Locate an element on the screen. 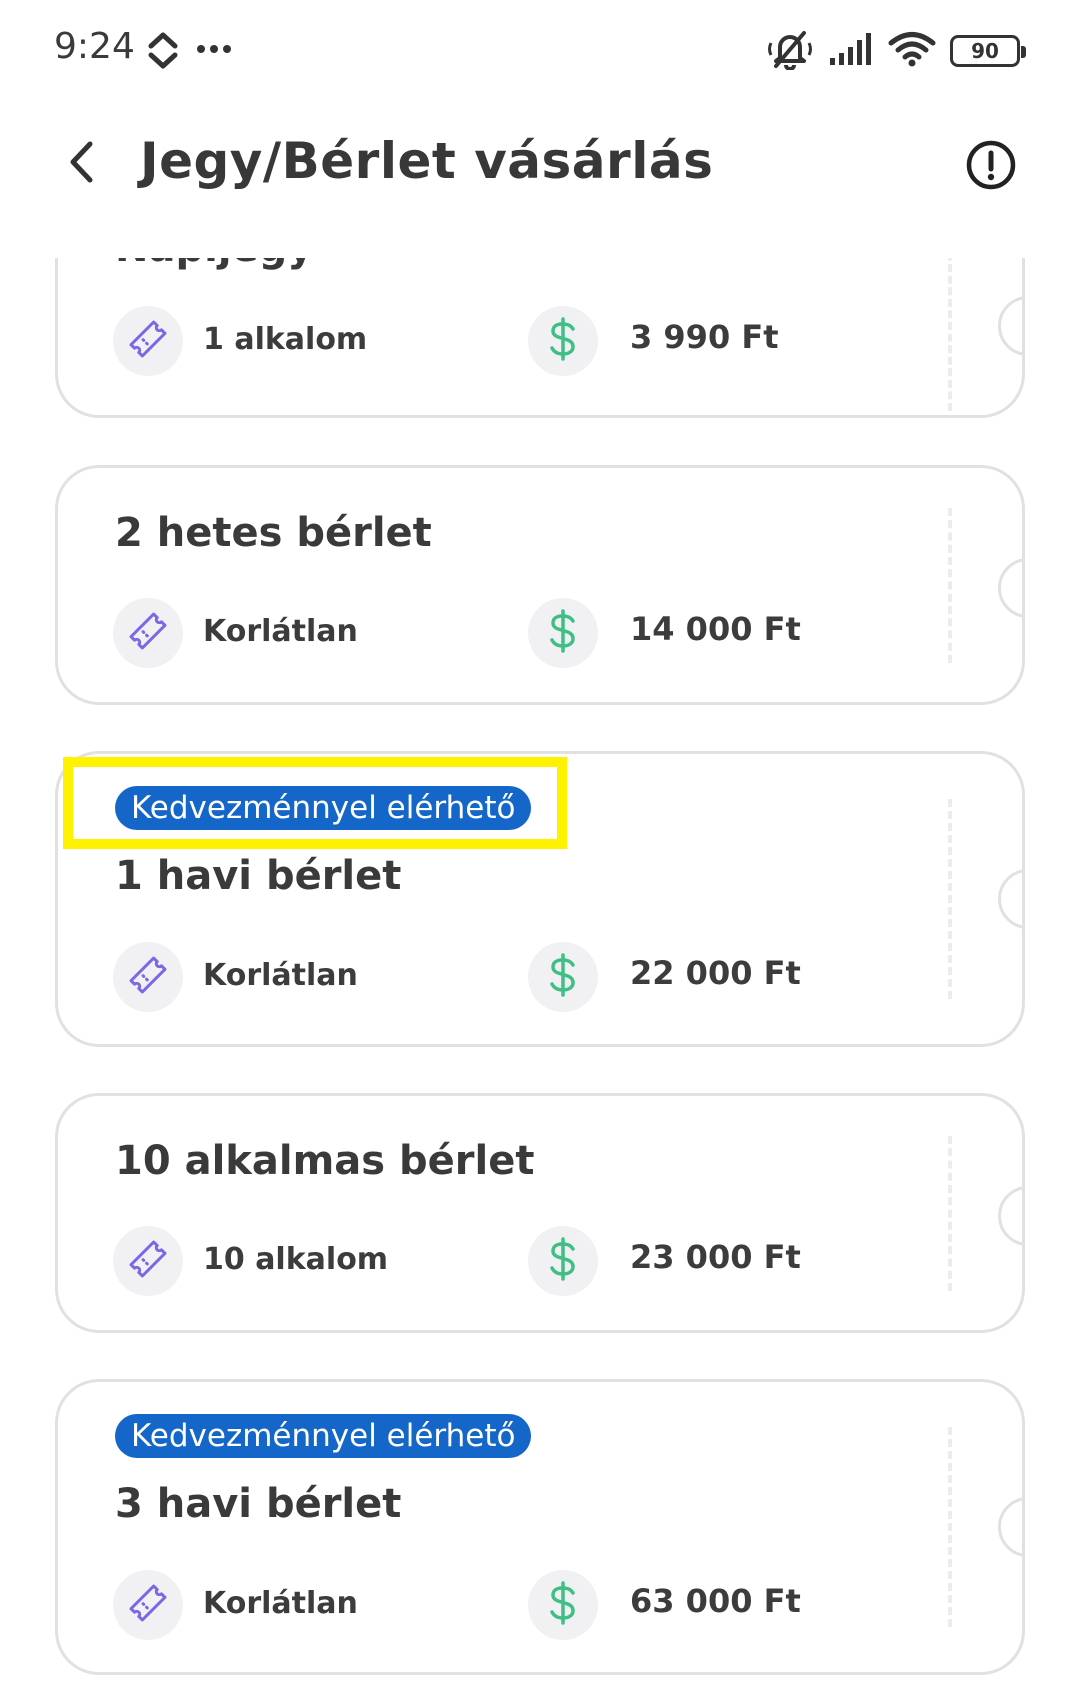 This screenshot has height=1693, width=1080. back-button is located at coordinates (82, 164).